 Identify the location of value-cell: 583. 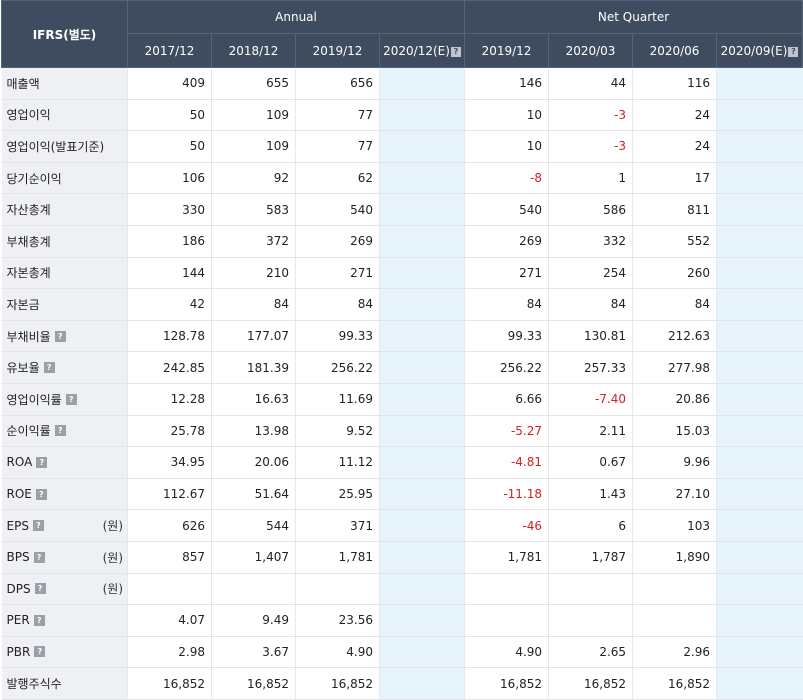
(253, 209).